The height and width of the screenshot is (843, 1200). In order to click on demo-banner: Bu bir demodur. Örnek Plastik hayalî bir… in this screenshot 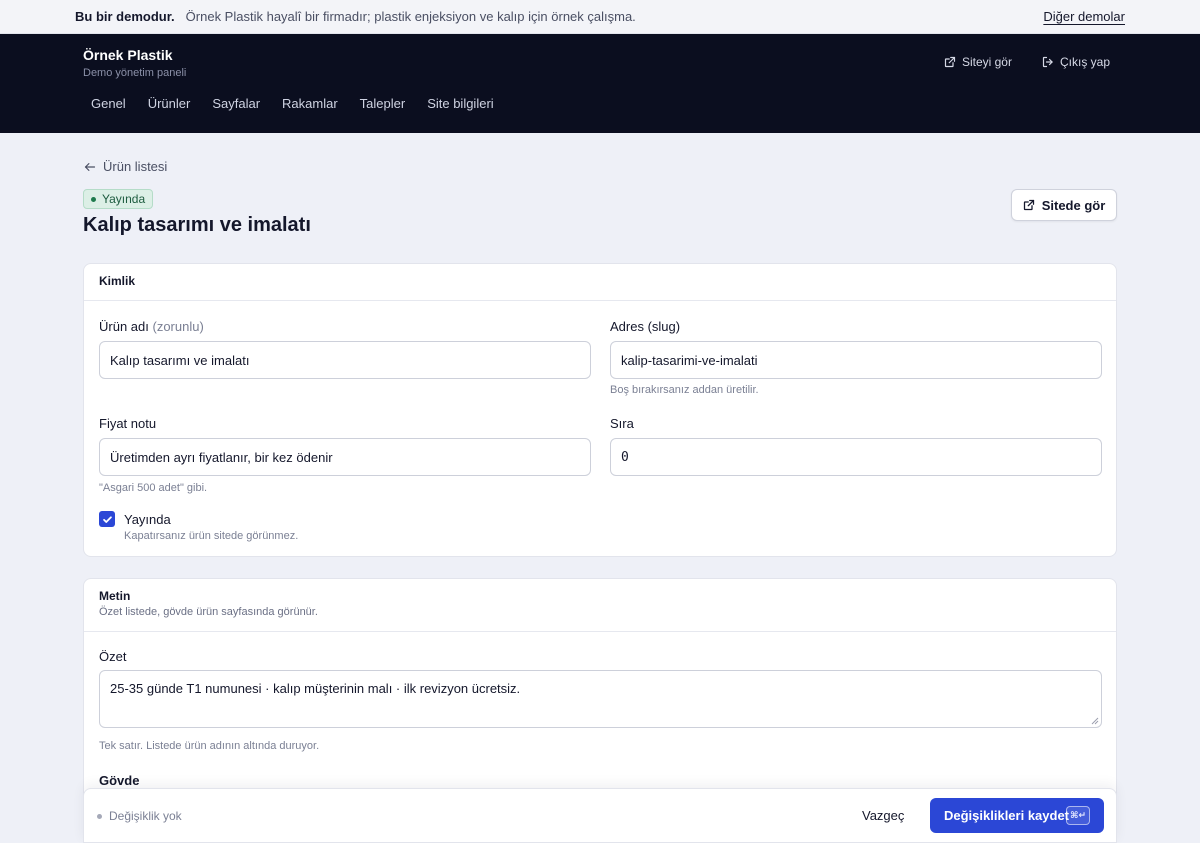, I will do `click(600, 17)`.